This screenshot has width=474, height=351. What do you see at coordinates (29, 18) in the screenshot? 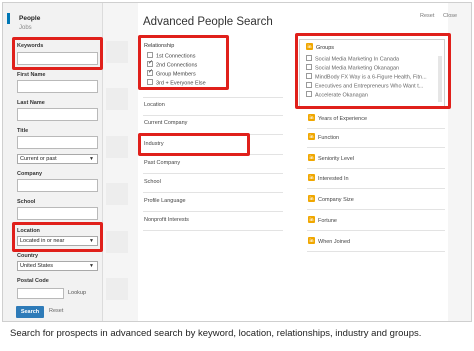
I see `tab-people: People` at bounding box center [29, 18].